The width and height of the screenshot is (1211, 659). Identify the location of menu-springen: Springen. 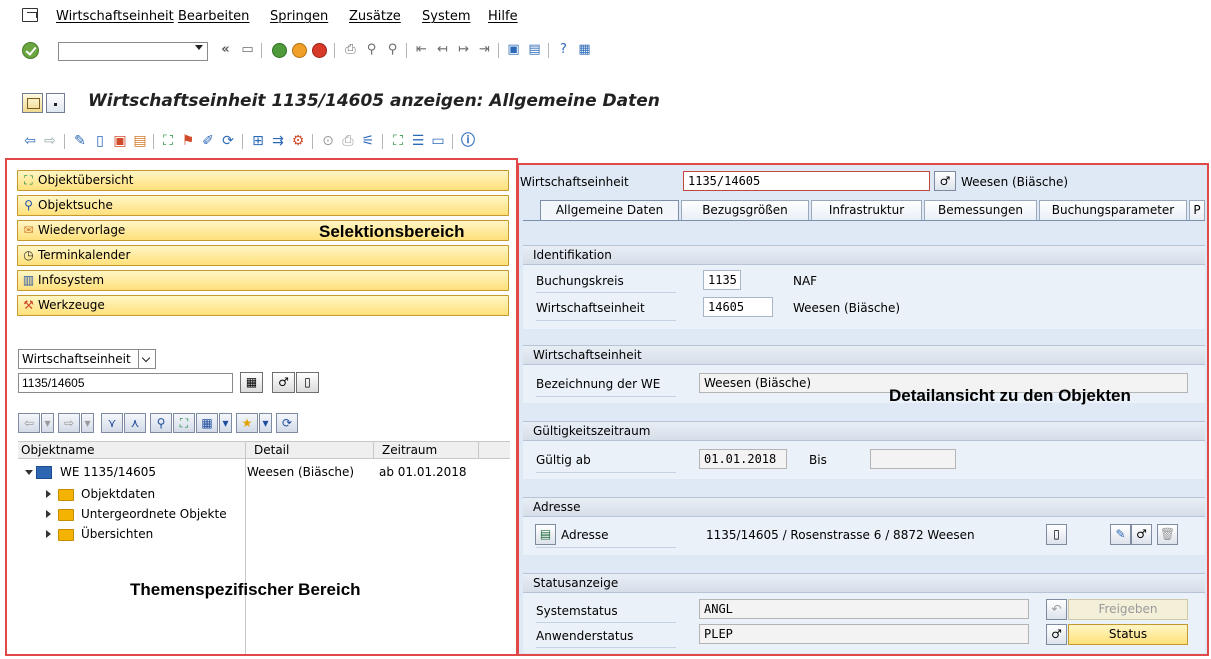
(299, 16).